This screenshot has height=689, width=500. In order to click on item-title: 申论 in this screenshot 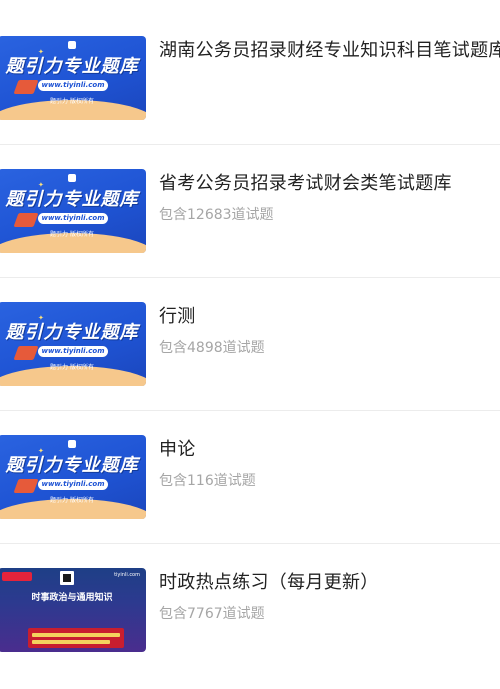, I will do `click(329, 450)`.